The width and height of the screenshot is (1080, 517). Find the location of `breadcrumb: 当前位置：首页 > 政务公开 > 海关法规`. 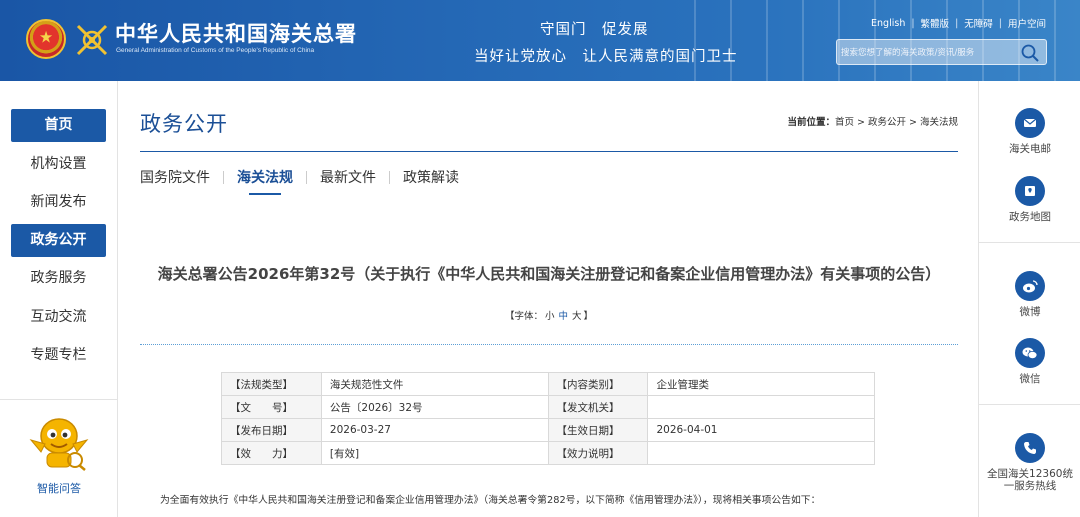

breadcrumb: 当前位置：首页 > 政务公开 > 海关法规 is located at coordinates (872, 121).